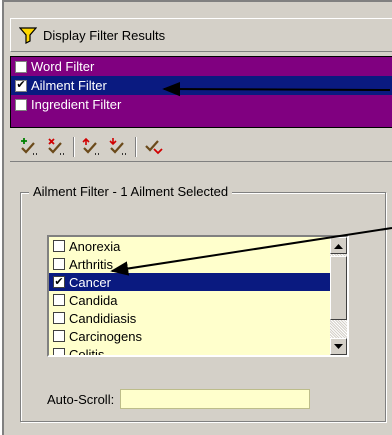 This screenshot has width=392, height=435. I want to click on list-item: ✔ Cancer, so click(190, 282).